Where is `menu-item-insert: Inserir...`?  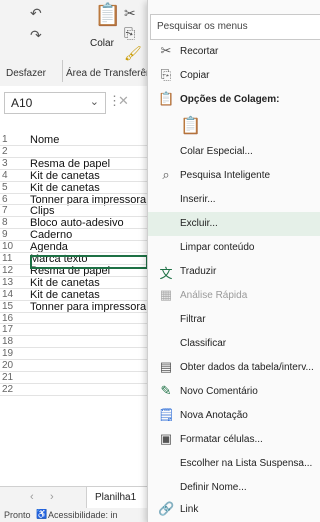
menu-item-insert: Inserir... is located at coordinates (234, 200).